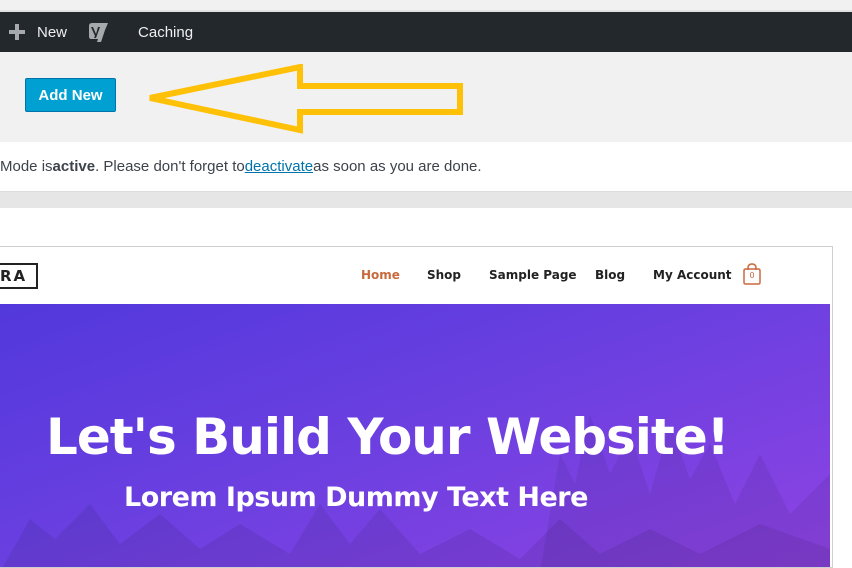  Describe the element at coordinates (416, 277) in the screenshot. I see `site-navigation: Home Shop Sample Page Blog My Account` at that location.